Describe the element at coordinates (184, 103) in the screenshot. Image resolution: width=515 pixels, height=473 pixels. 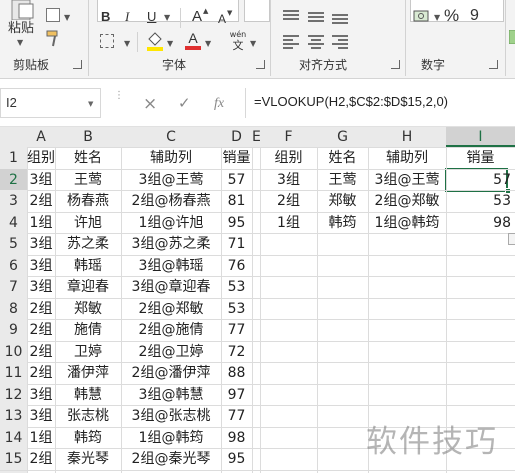
I see `enter-icon: ✓` at that location.